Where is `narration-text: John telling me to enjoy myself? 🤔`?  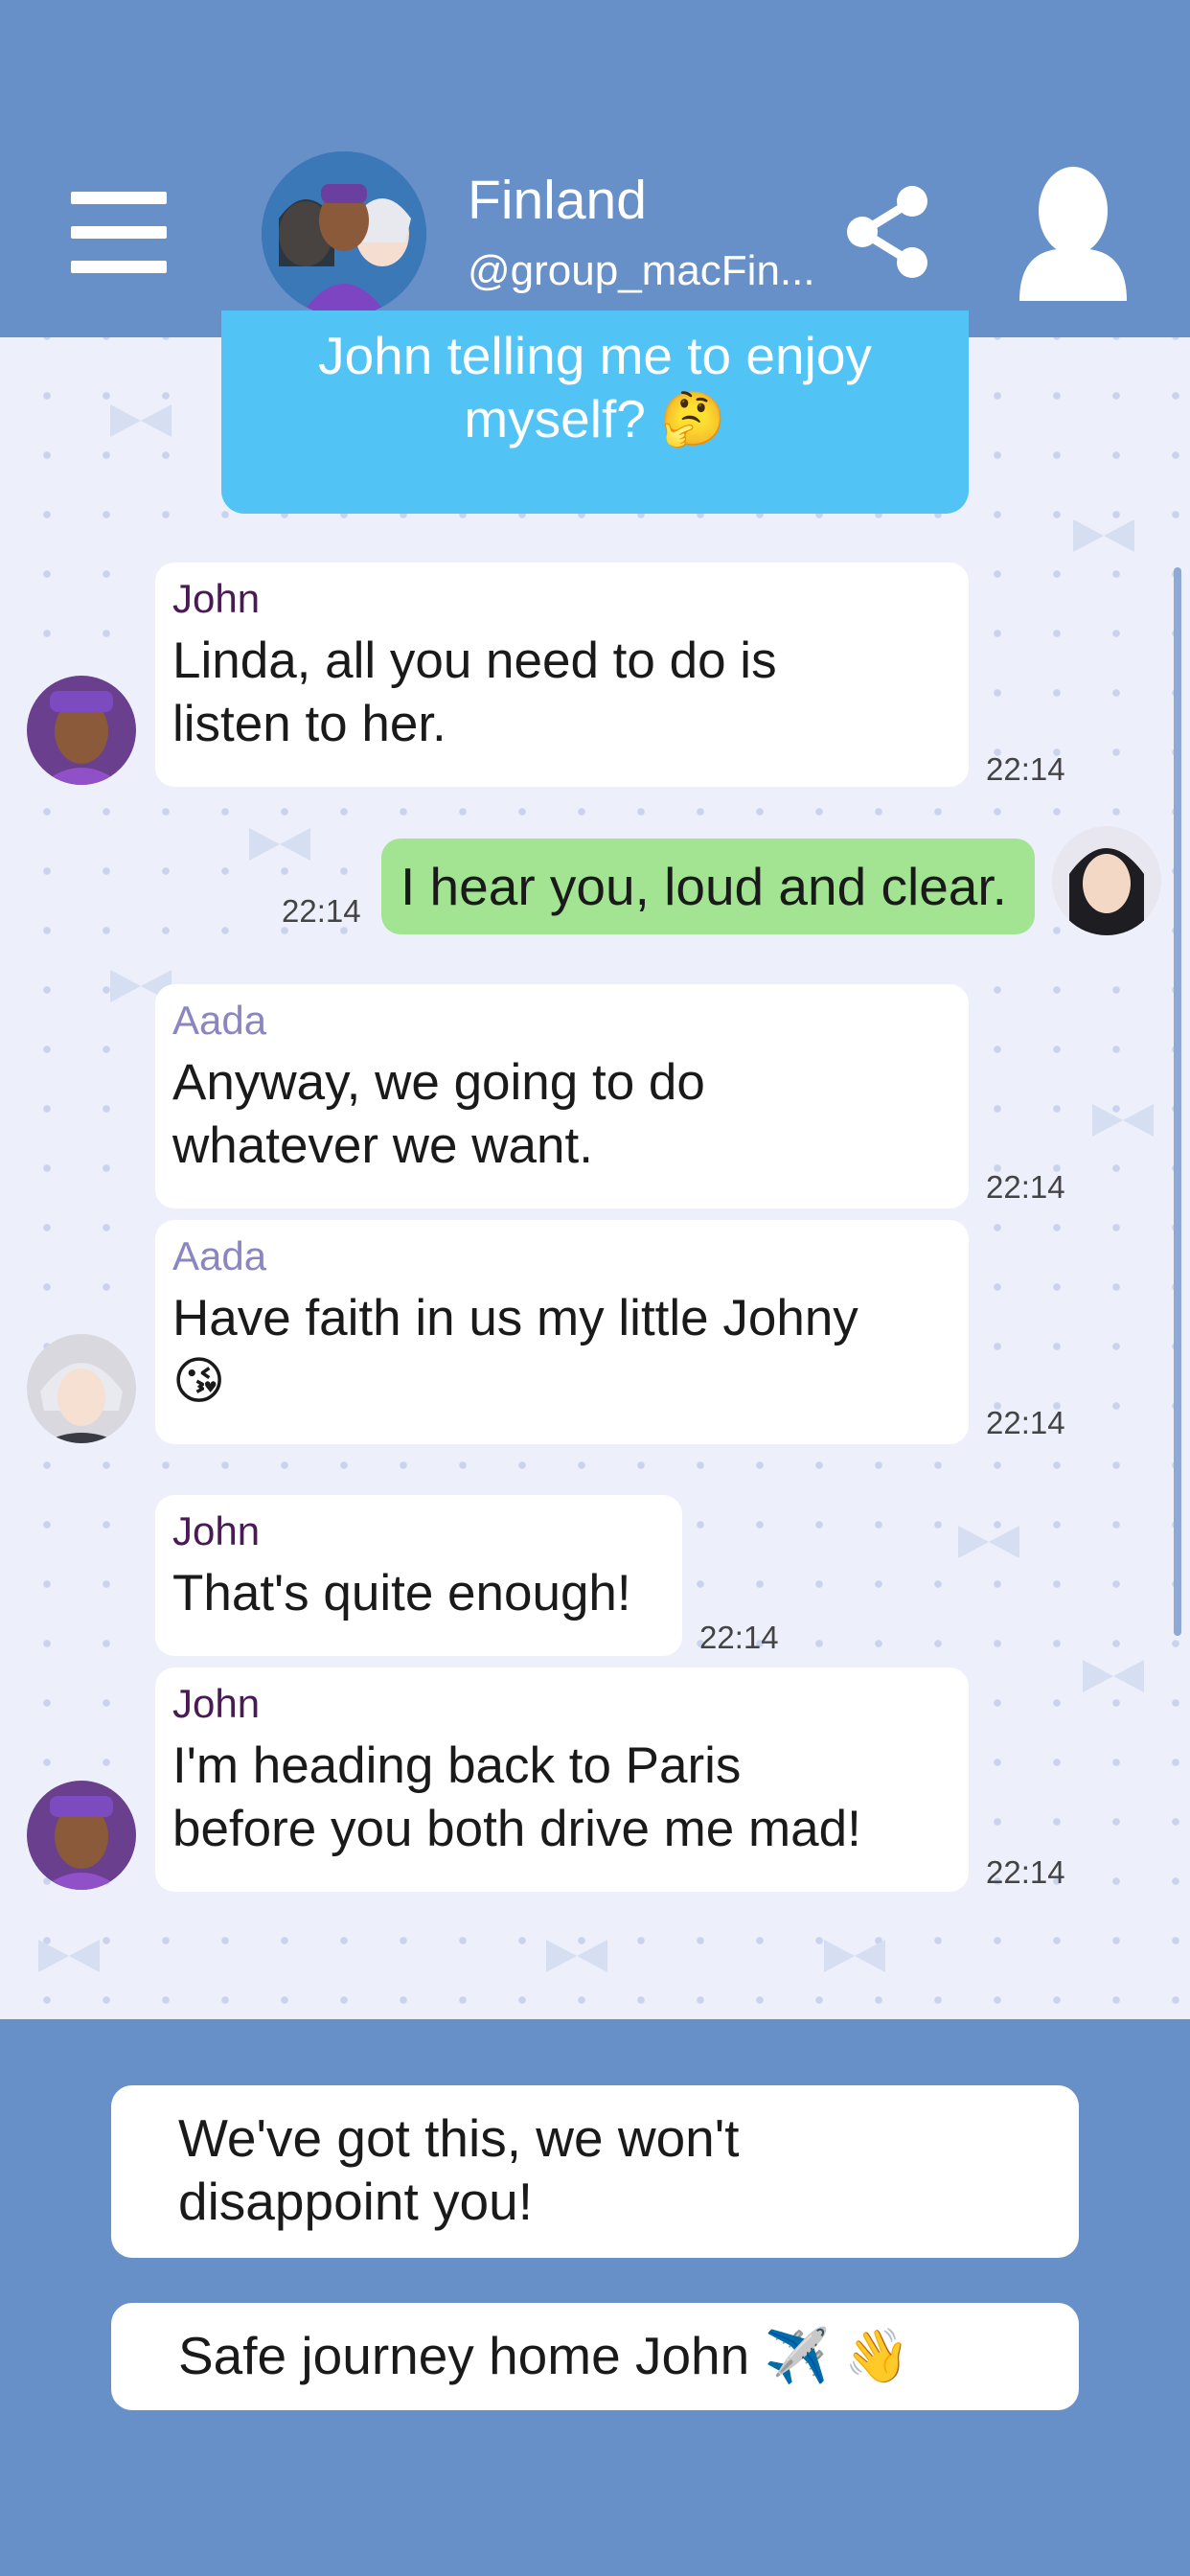
narration-text: John telling me to enjoy myself? 🤔 is located at coordinates (595, 387).